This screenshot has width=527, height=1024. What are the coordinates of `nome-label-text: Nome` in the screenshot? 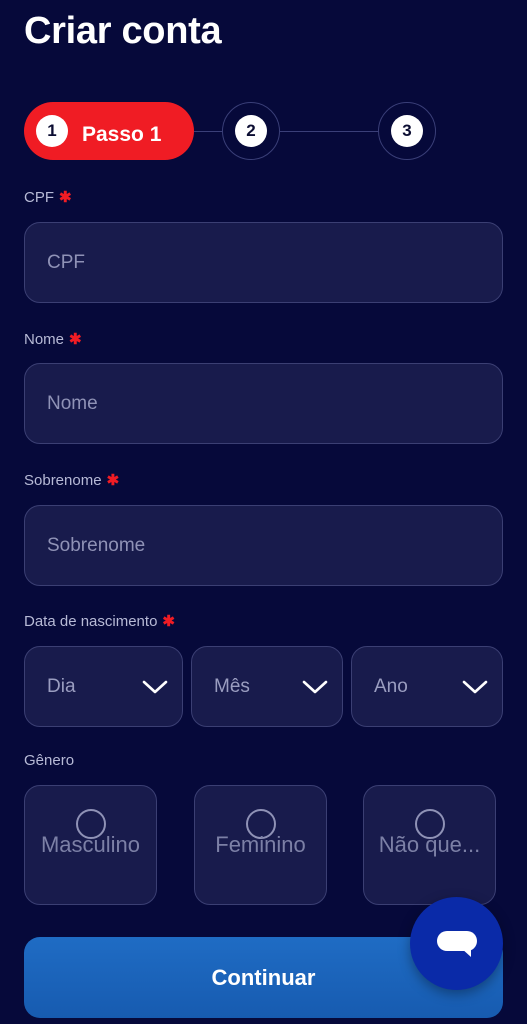 It's located at (44, 339).